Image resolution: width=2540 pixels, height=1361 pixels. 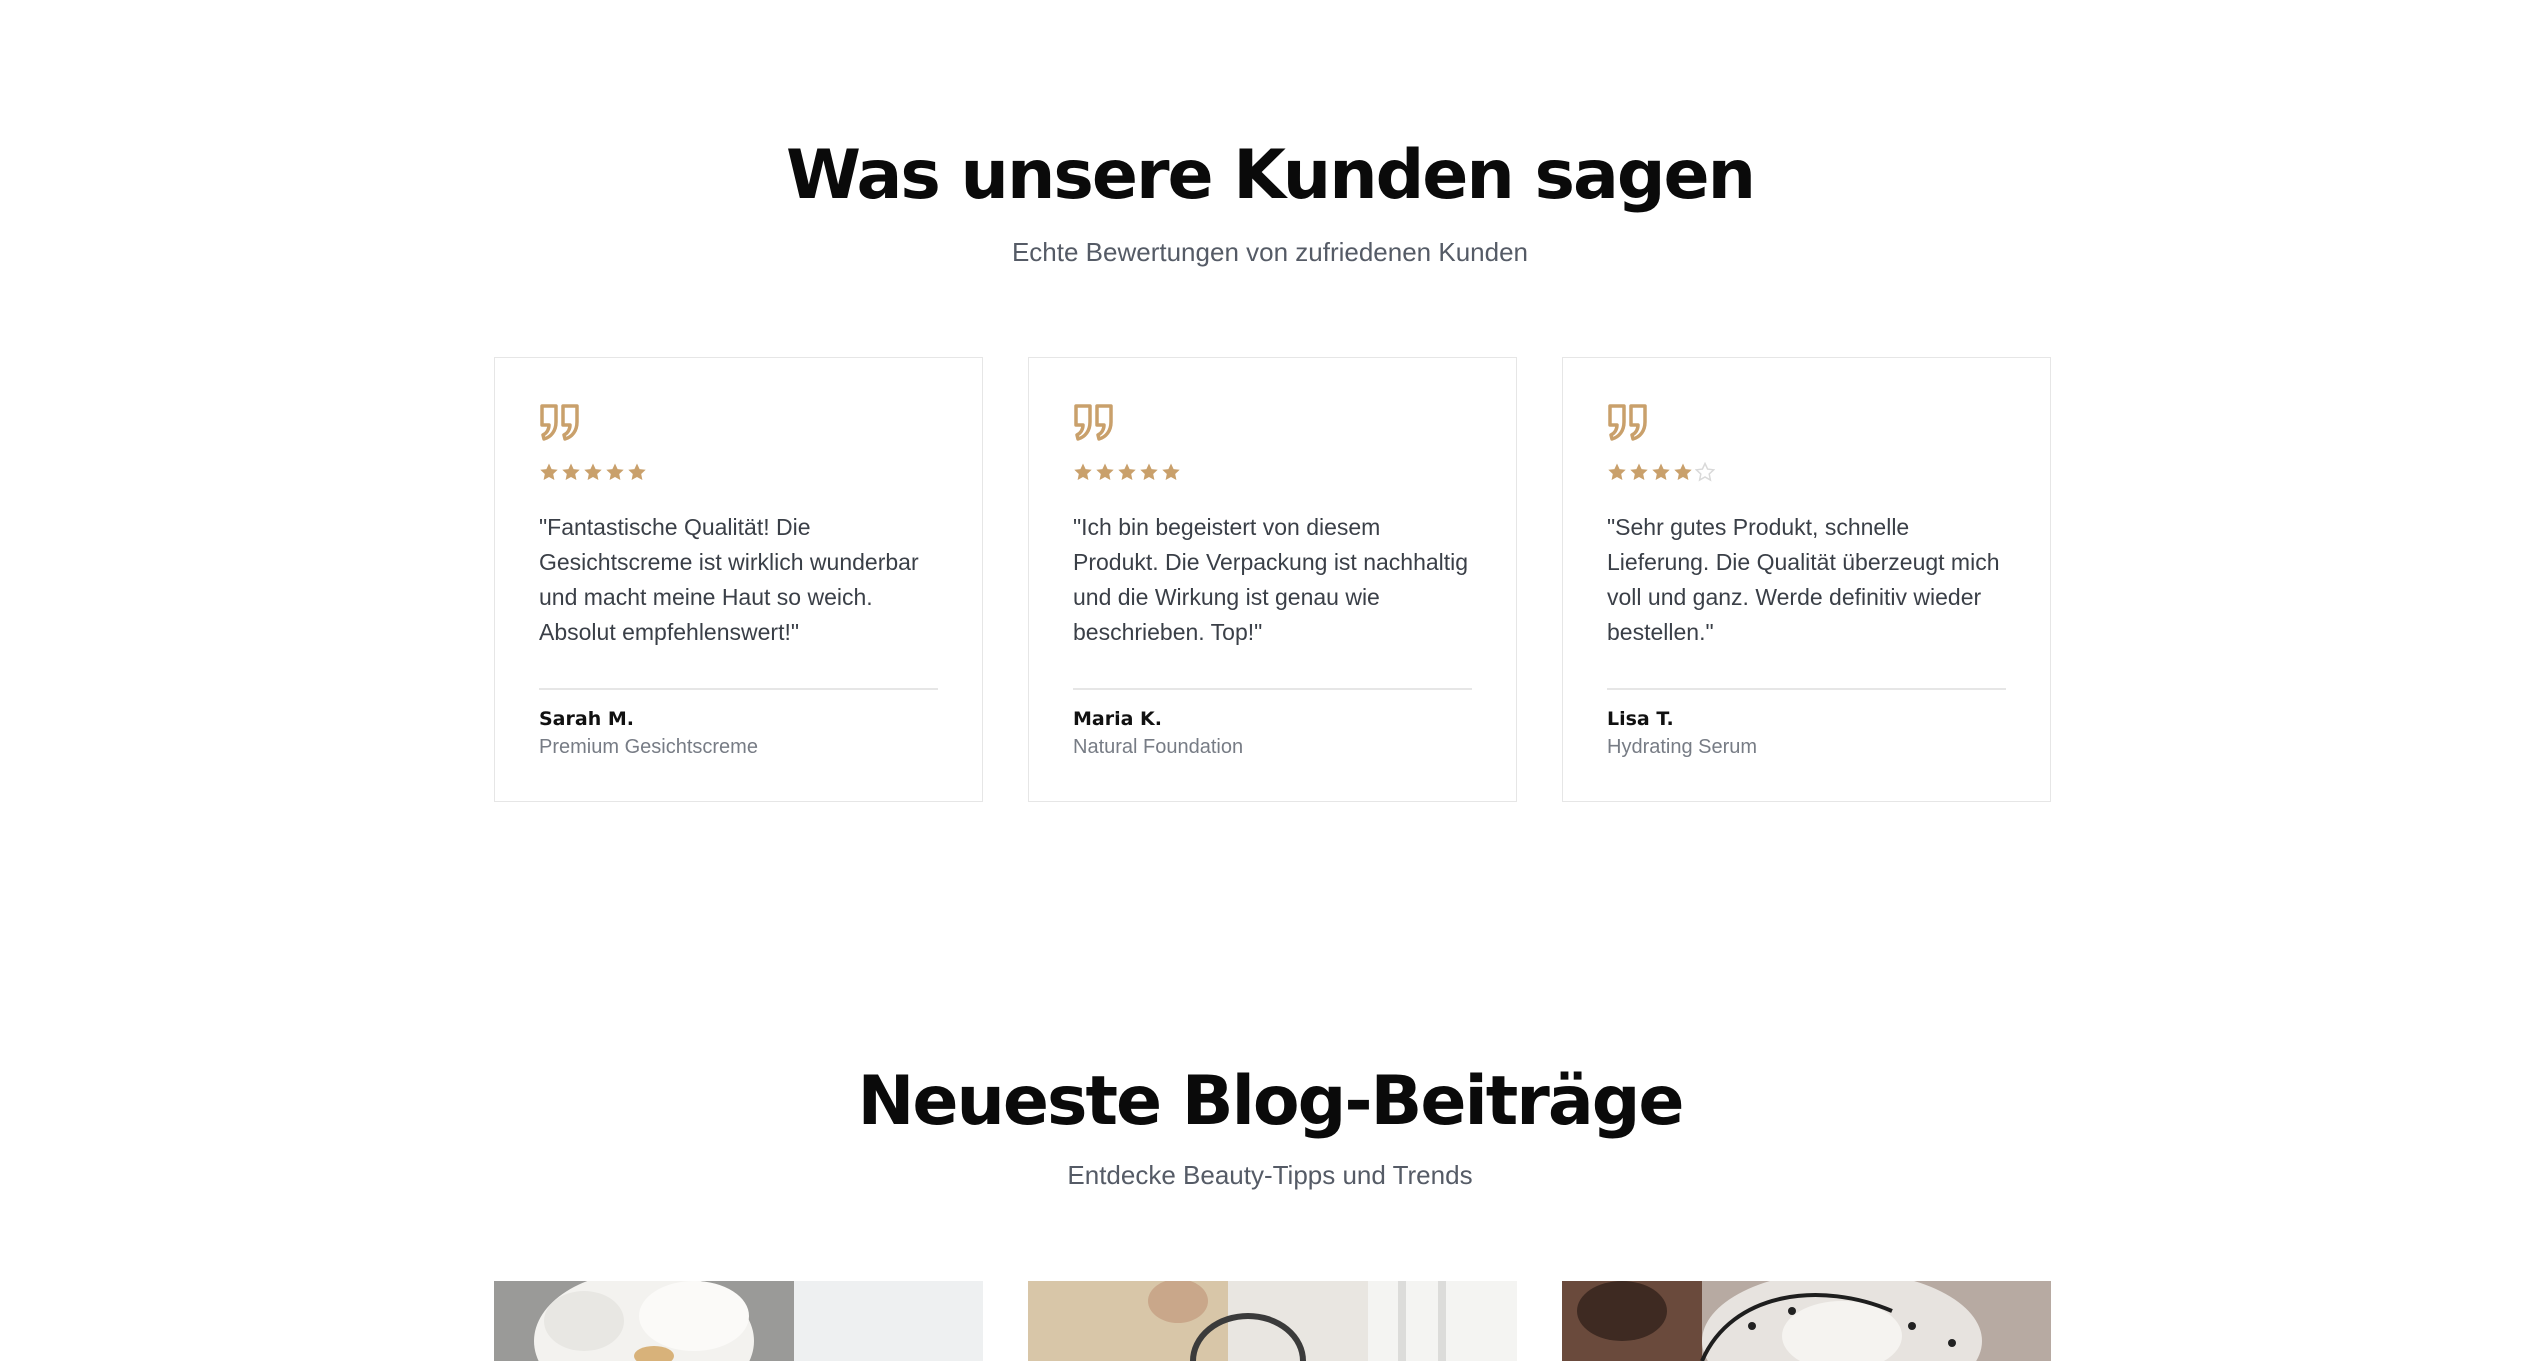 I want to click on flower-image, so click(x=738, y=1321).